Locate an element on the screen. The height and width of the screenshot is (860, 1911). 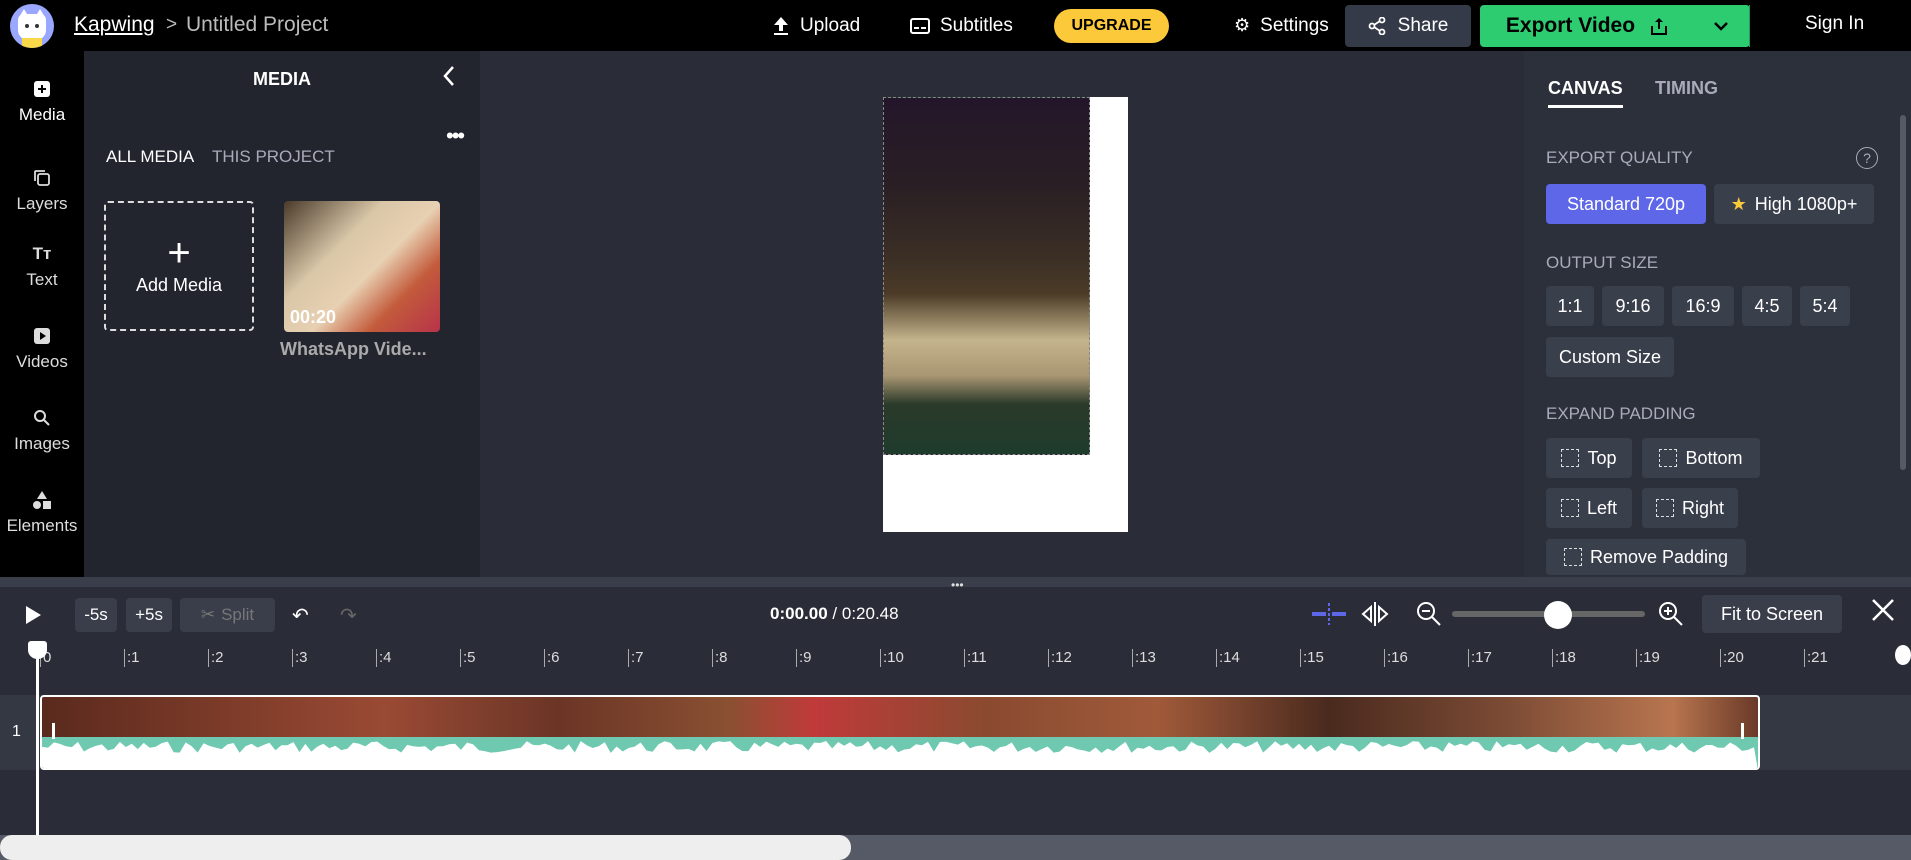
remove-padding-button: Remove Padding is located at coordinates (1646, 557).